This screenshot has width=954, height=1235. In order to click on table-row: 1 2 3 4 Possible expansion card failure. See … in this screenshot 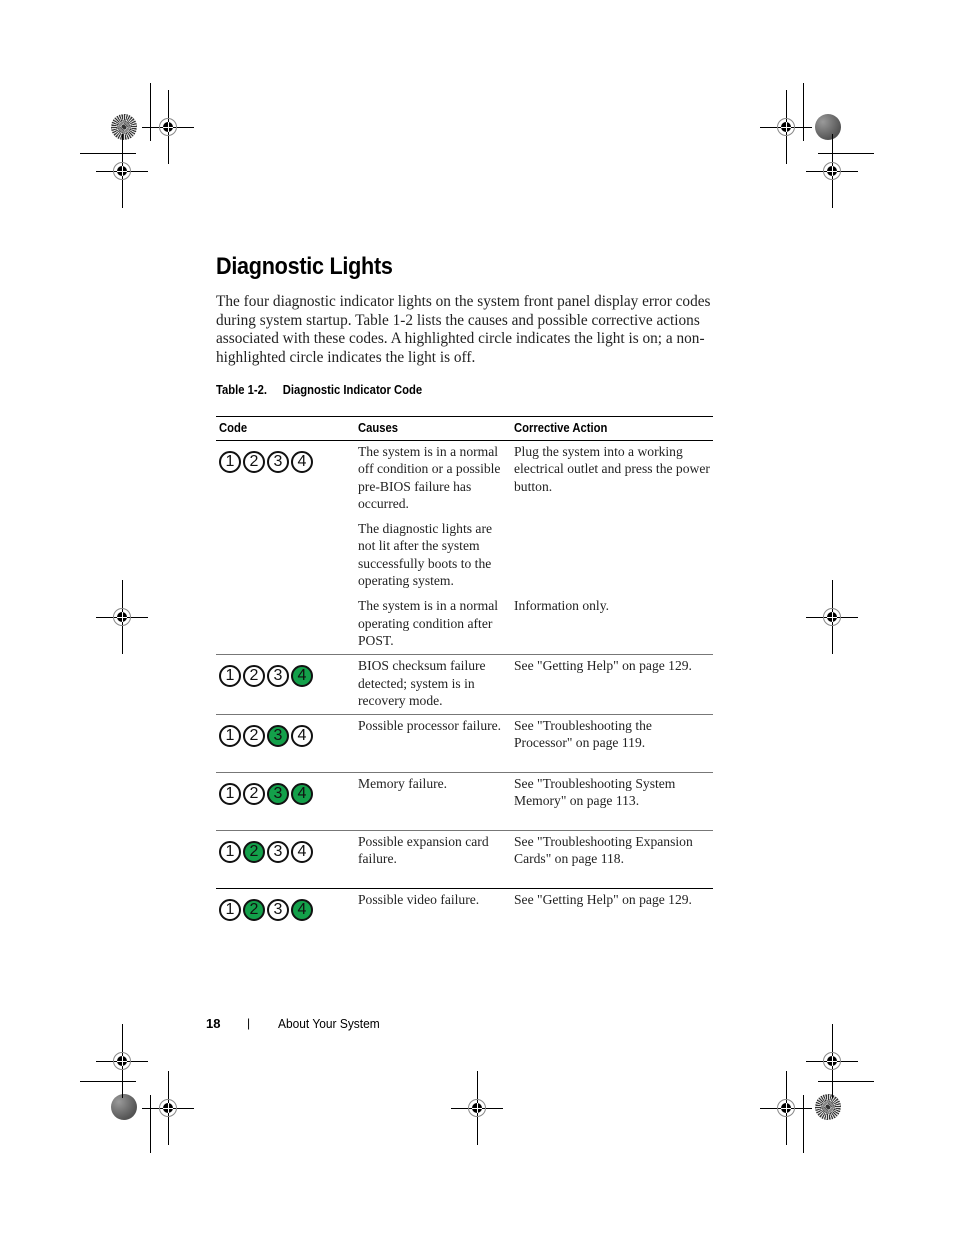, I will do `click(464, 860)`.